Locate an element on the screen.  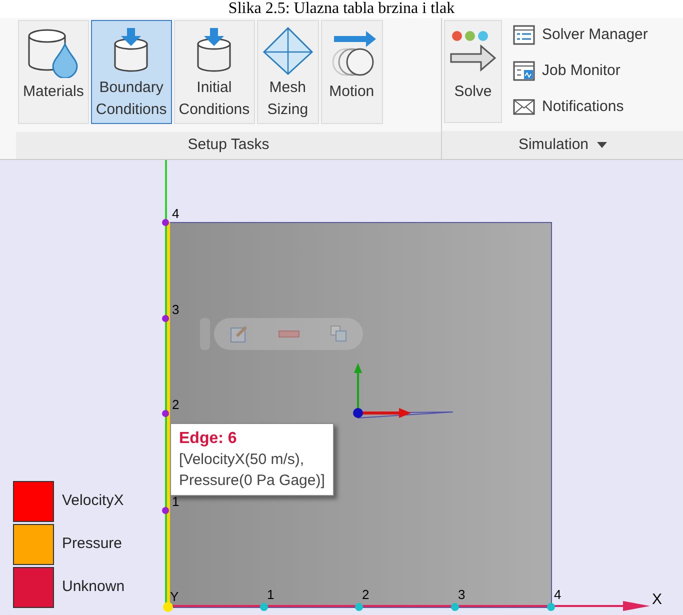
ribbon-button: Solve is located at coordinates (473, 72).